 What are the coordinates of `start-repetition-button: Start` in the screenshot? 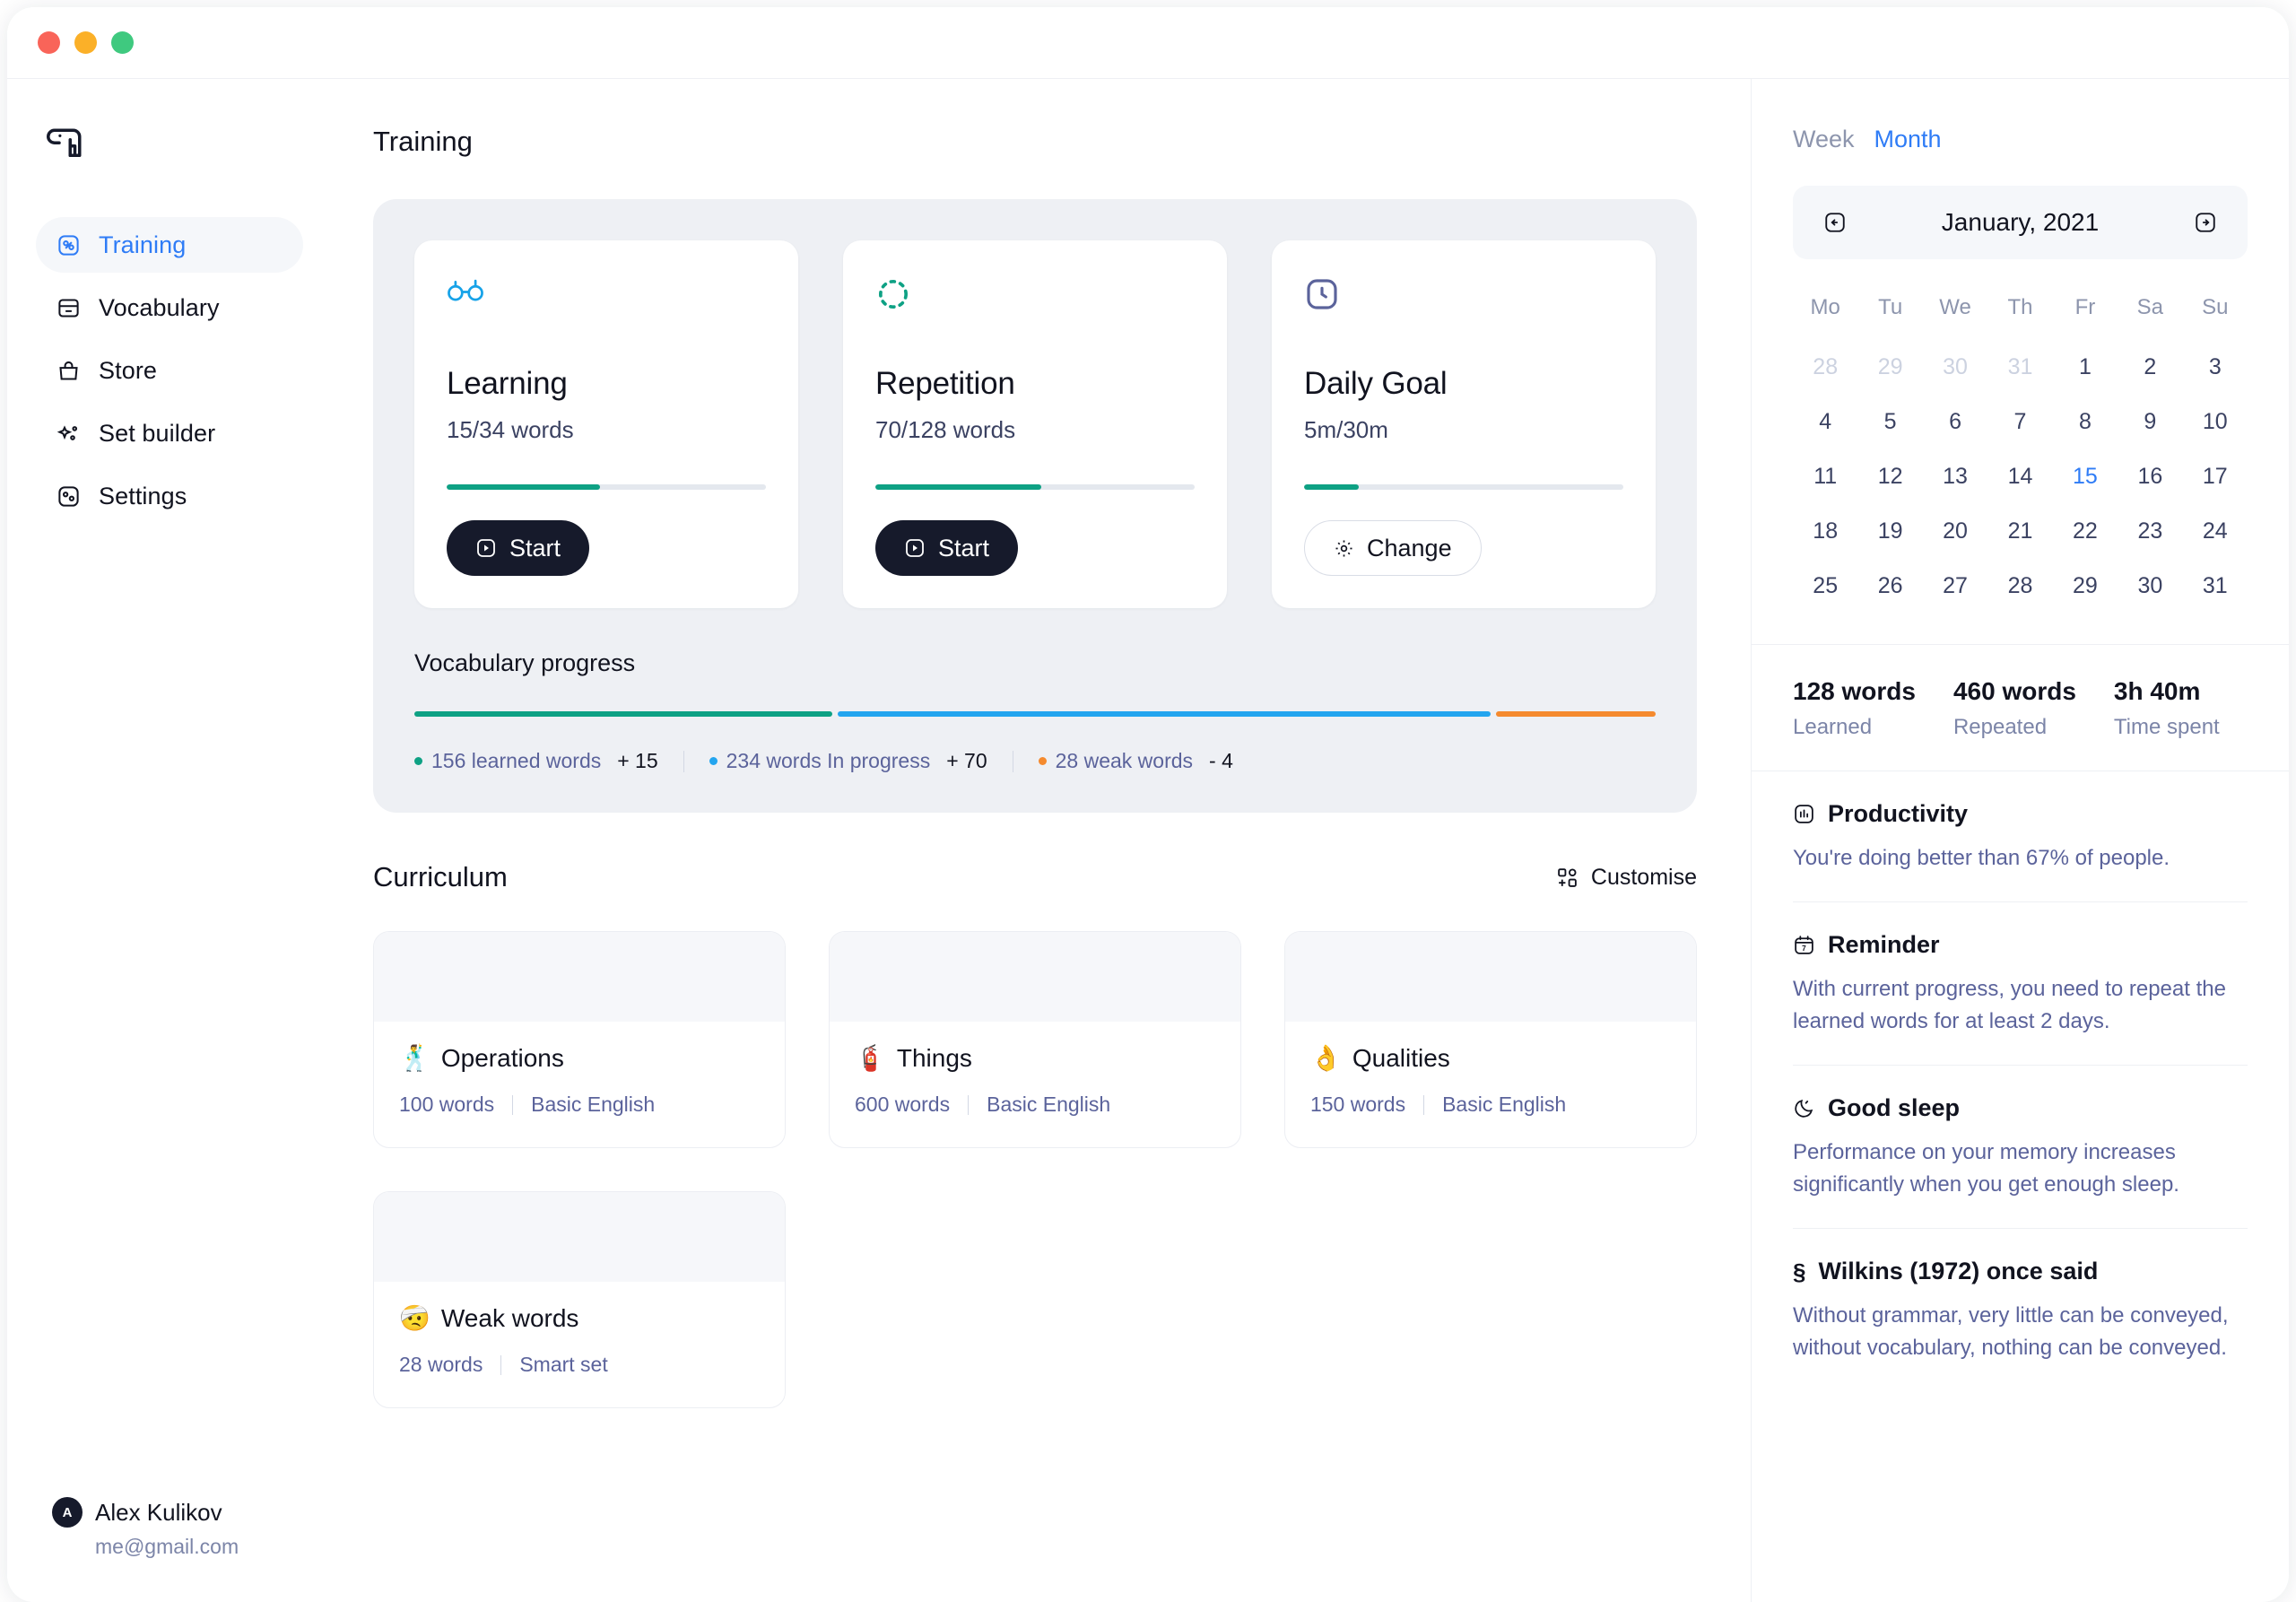 It's located at (947, 548).